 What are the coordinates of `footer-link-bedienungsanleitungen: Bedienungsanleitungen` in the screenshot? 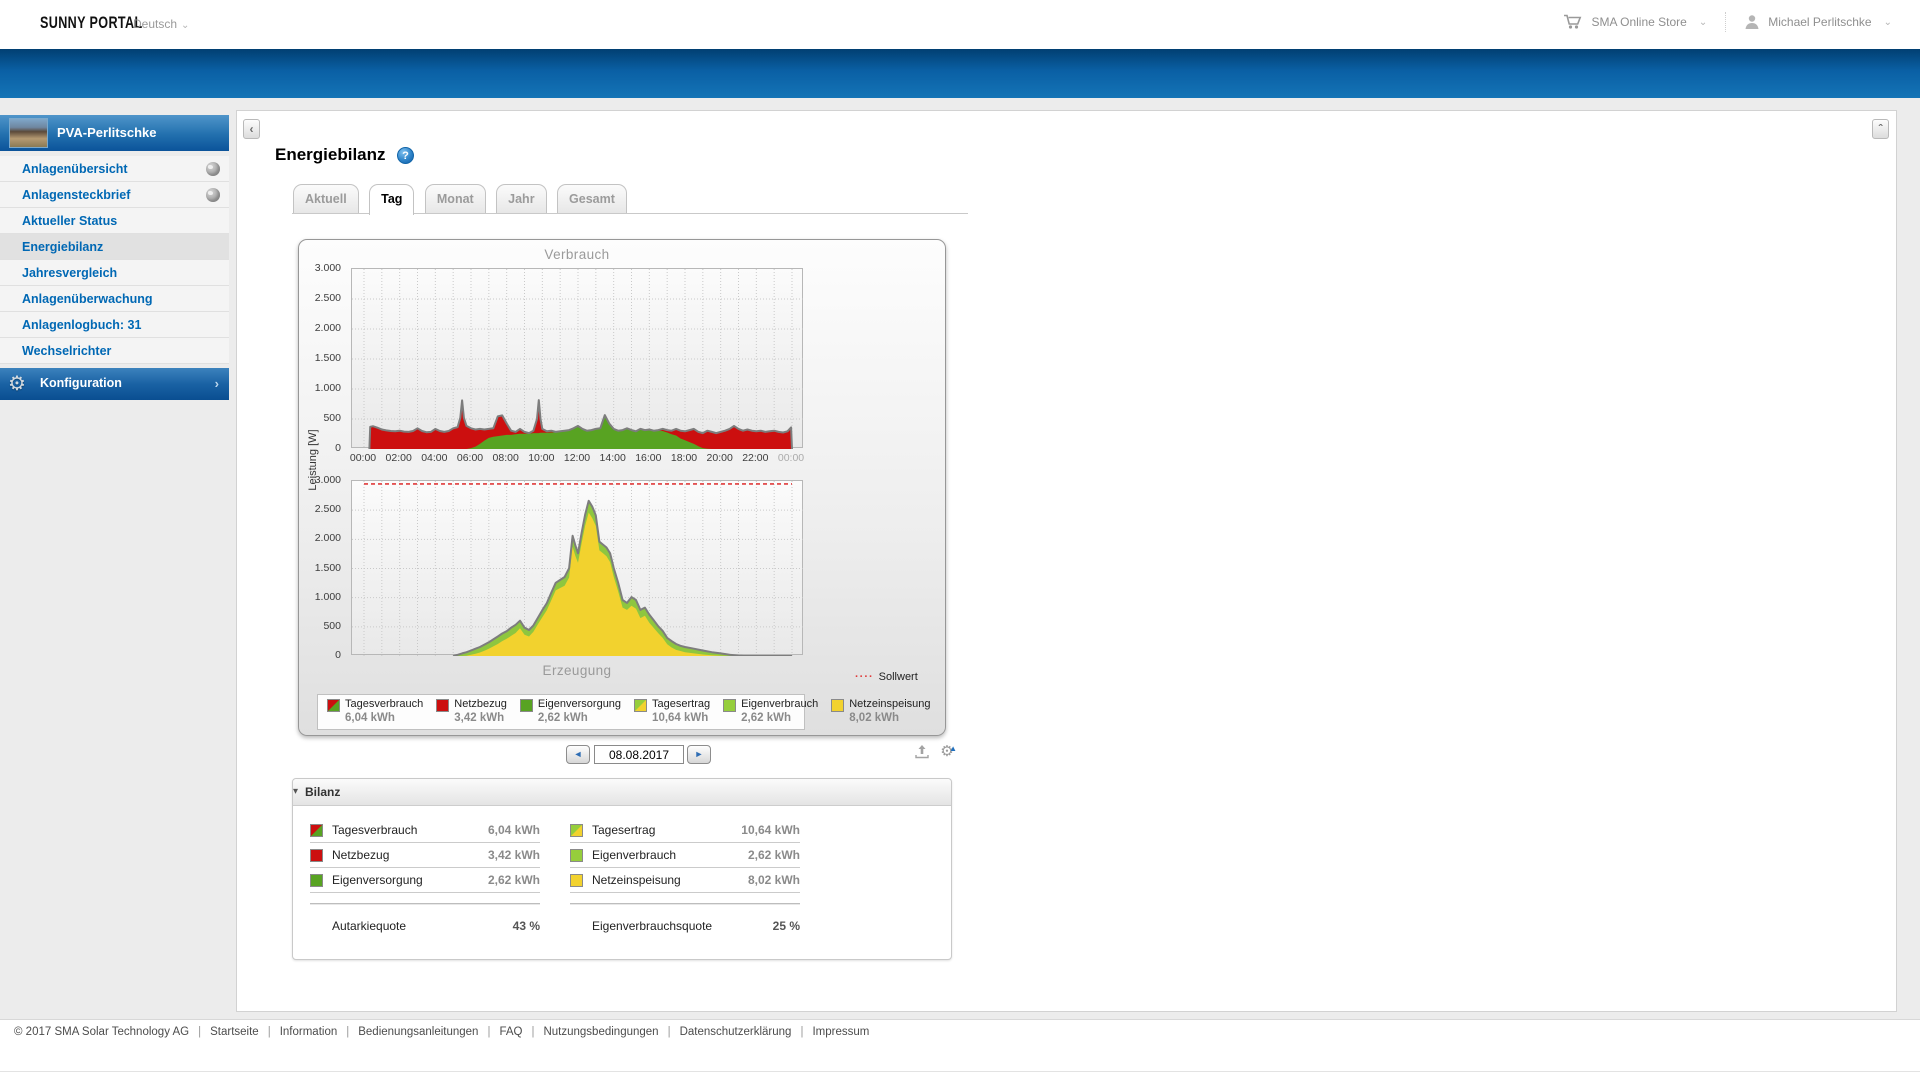 It's located at (418, 1032).